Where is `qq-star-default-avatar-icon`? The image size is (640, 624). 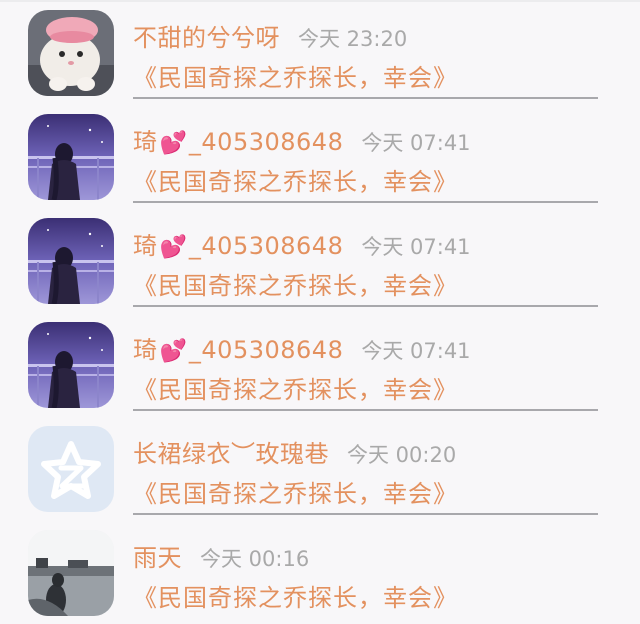
qq-star-default-avatar-icon is located at coordinates (71, 469).